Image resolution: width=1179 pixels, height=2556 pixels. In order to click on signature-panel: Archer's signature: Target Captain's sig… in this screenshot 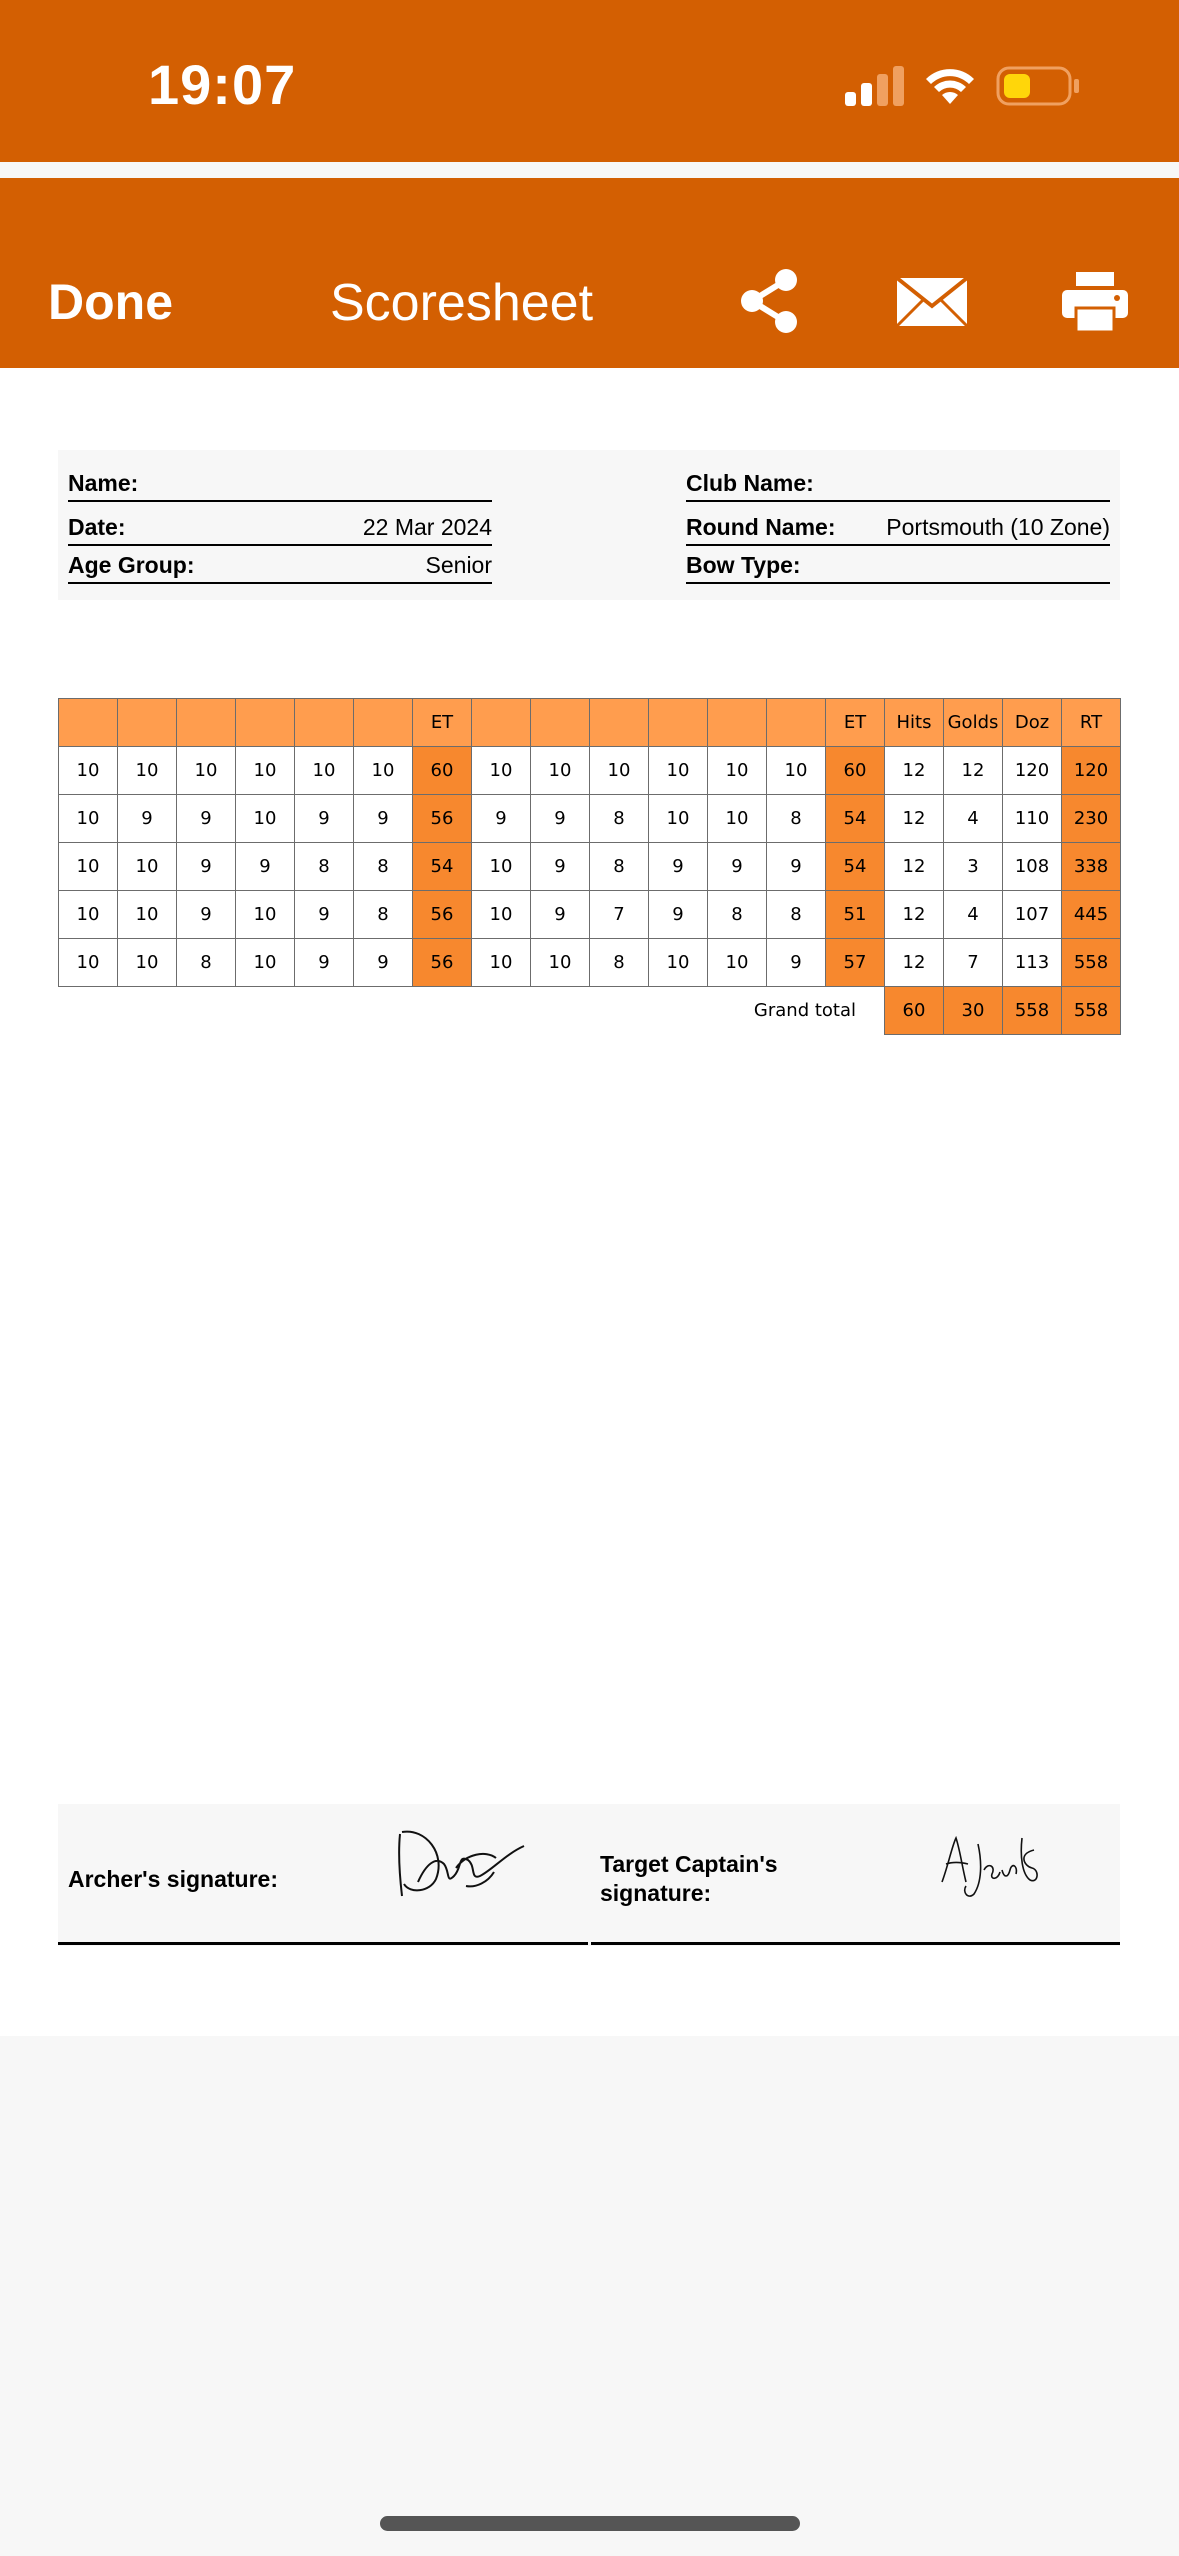, I will do `click(589, 1875)`.